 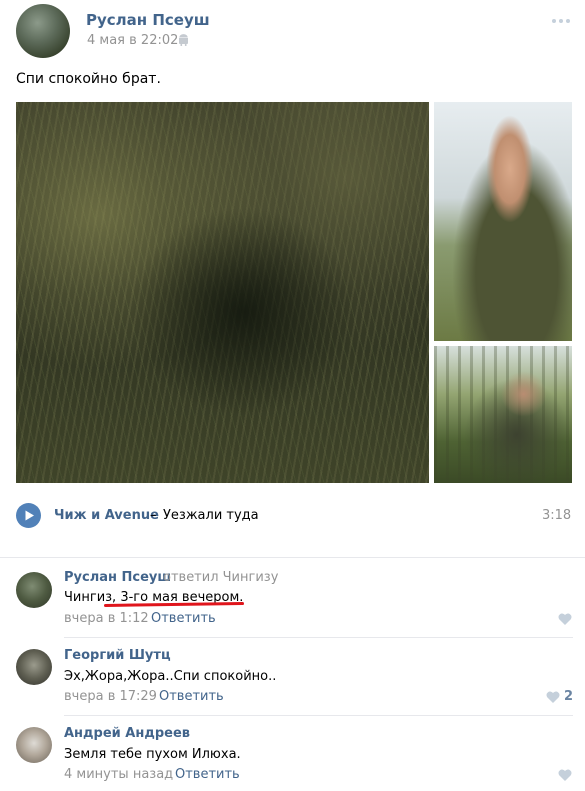 I want to click on comment-text-prefix: Чингиз,, so click(x=92, y=597).